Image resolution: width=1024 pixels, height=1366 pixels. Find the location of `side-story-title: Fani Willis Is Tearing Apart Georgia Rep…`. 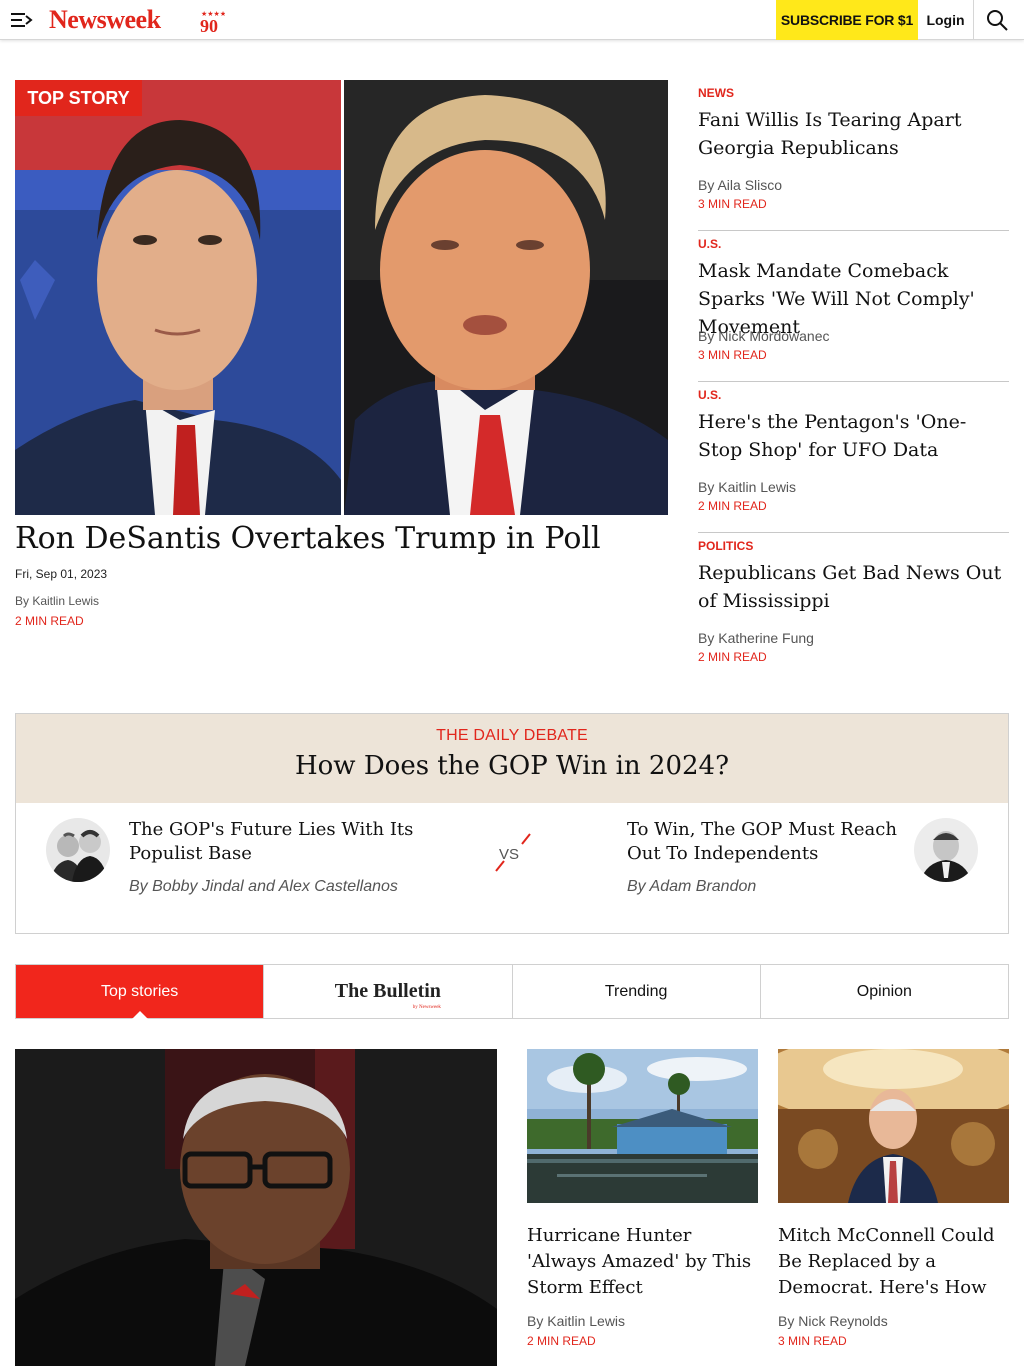

side-story-title: Fani Willis Is Tearing Apart Georgia Rep… is located at coordinates (853, 135).